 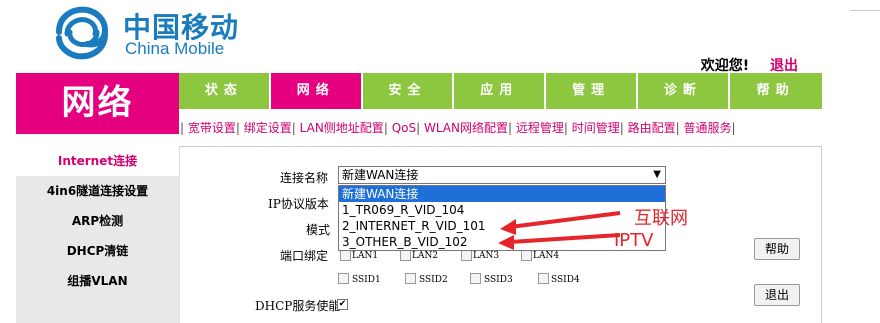 What do you see at coordinates (540, 128) in the screenshot?
I see `subnav-remote-management: 远程管理` at bounding box center [540, 128].